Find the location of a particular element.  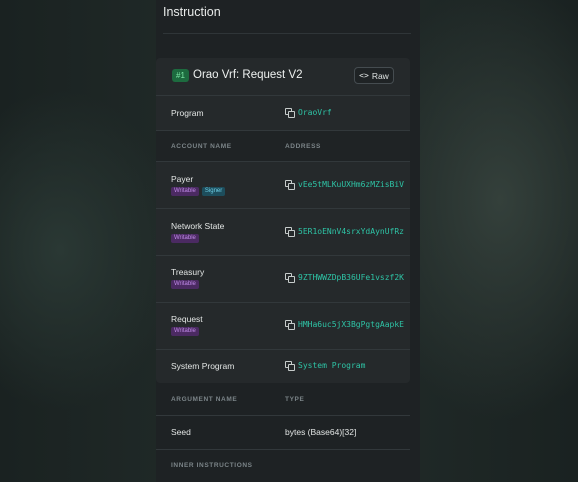

signer-tag: Signer is located at coordinates (213, 191).